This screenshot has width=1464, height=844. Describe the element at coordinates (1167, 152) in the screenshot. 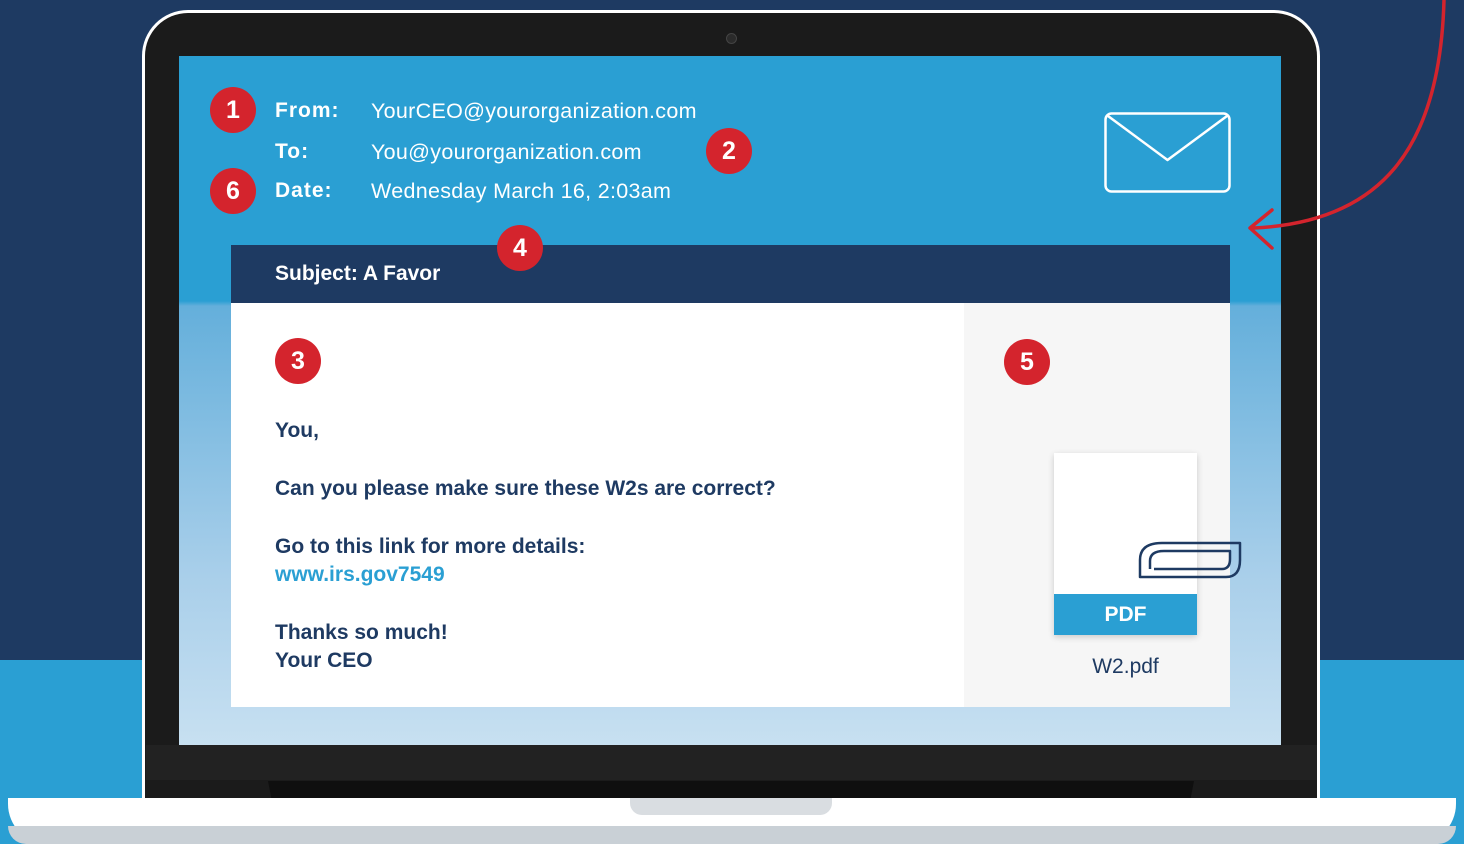

I see `envelope-icon` at that location.